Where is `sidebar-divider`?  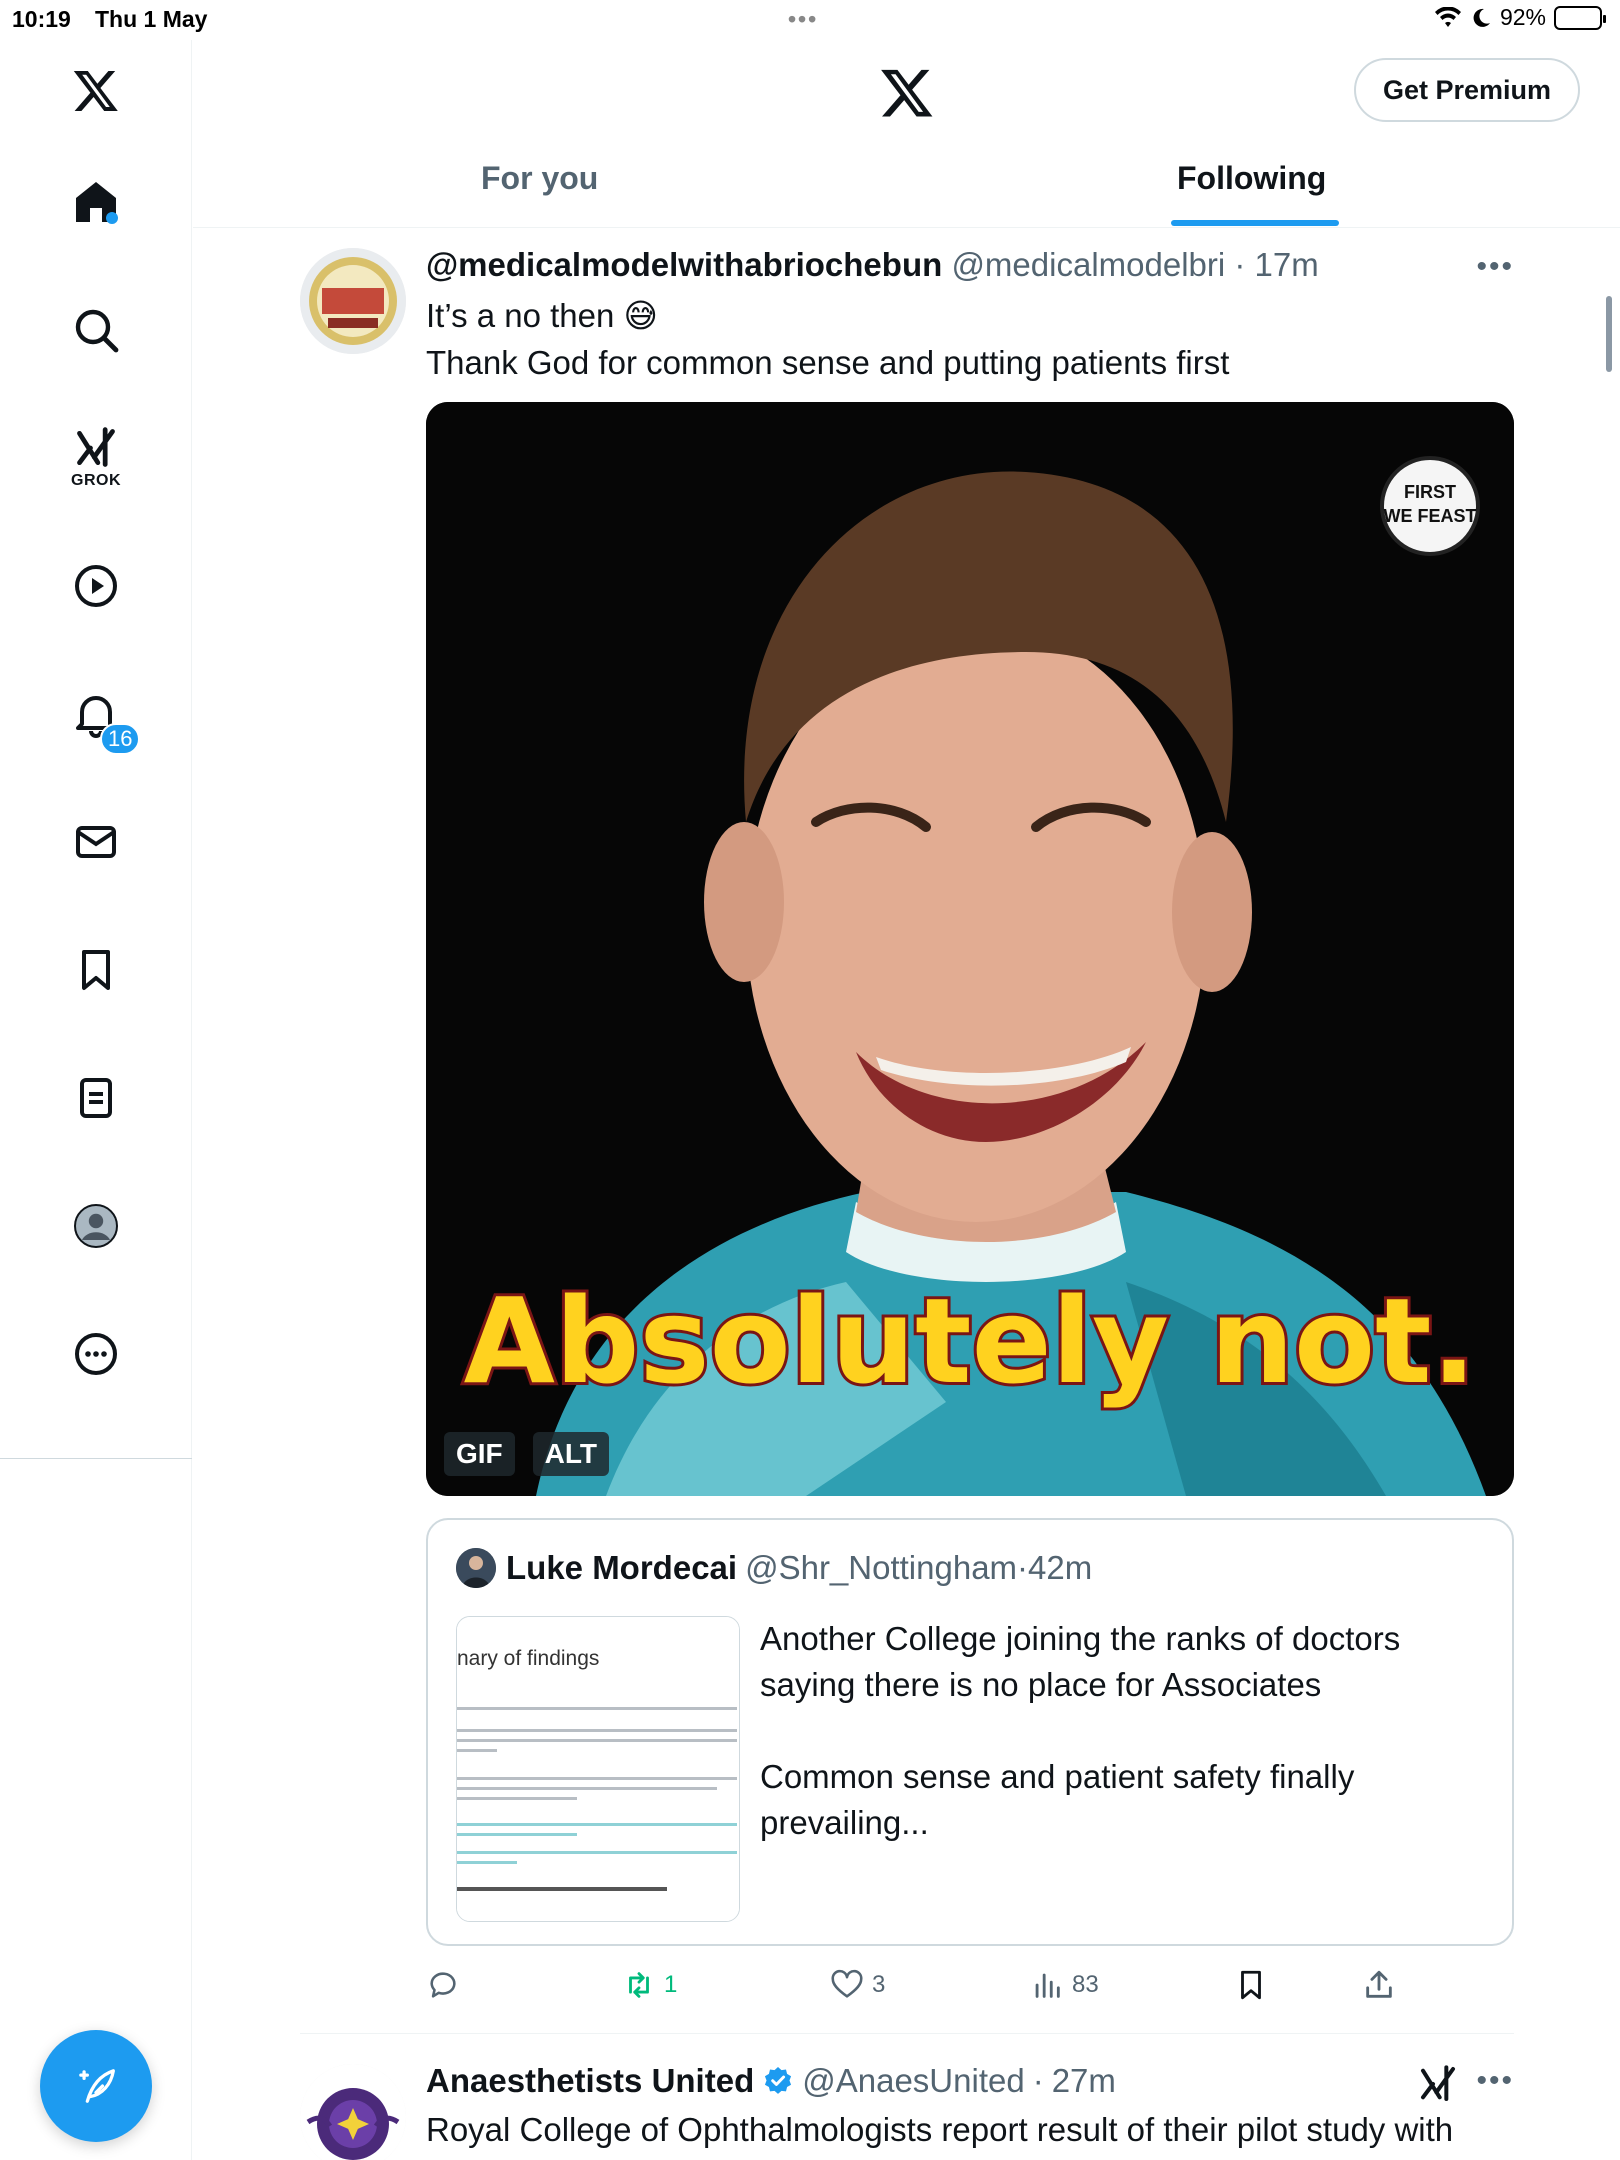
sidebar-divider is located at coordinates (96, 1458).